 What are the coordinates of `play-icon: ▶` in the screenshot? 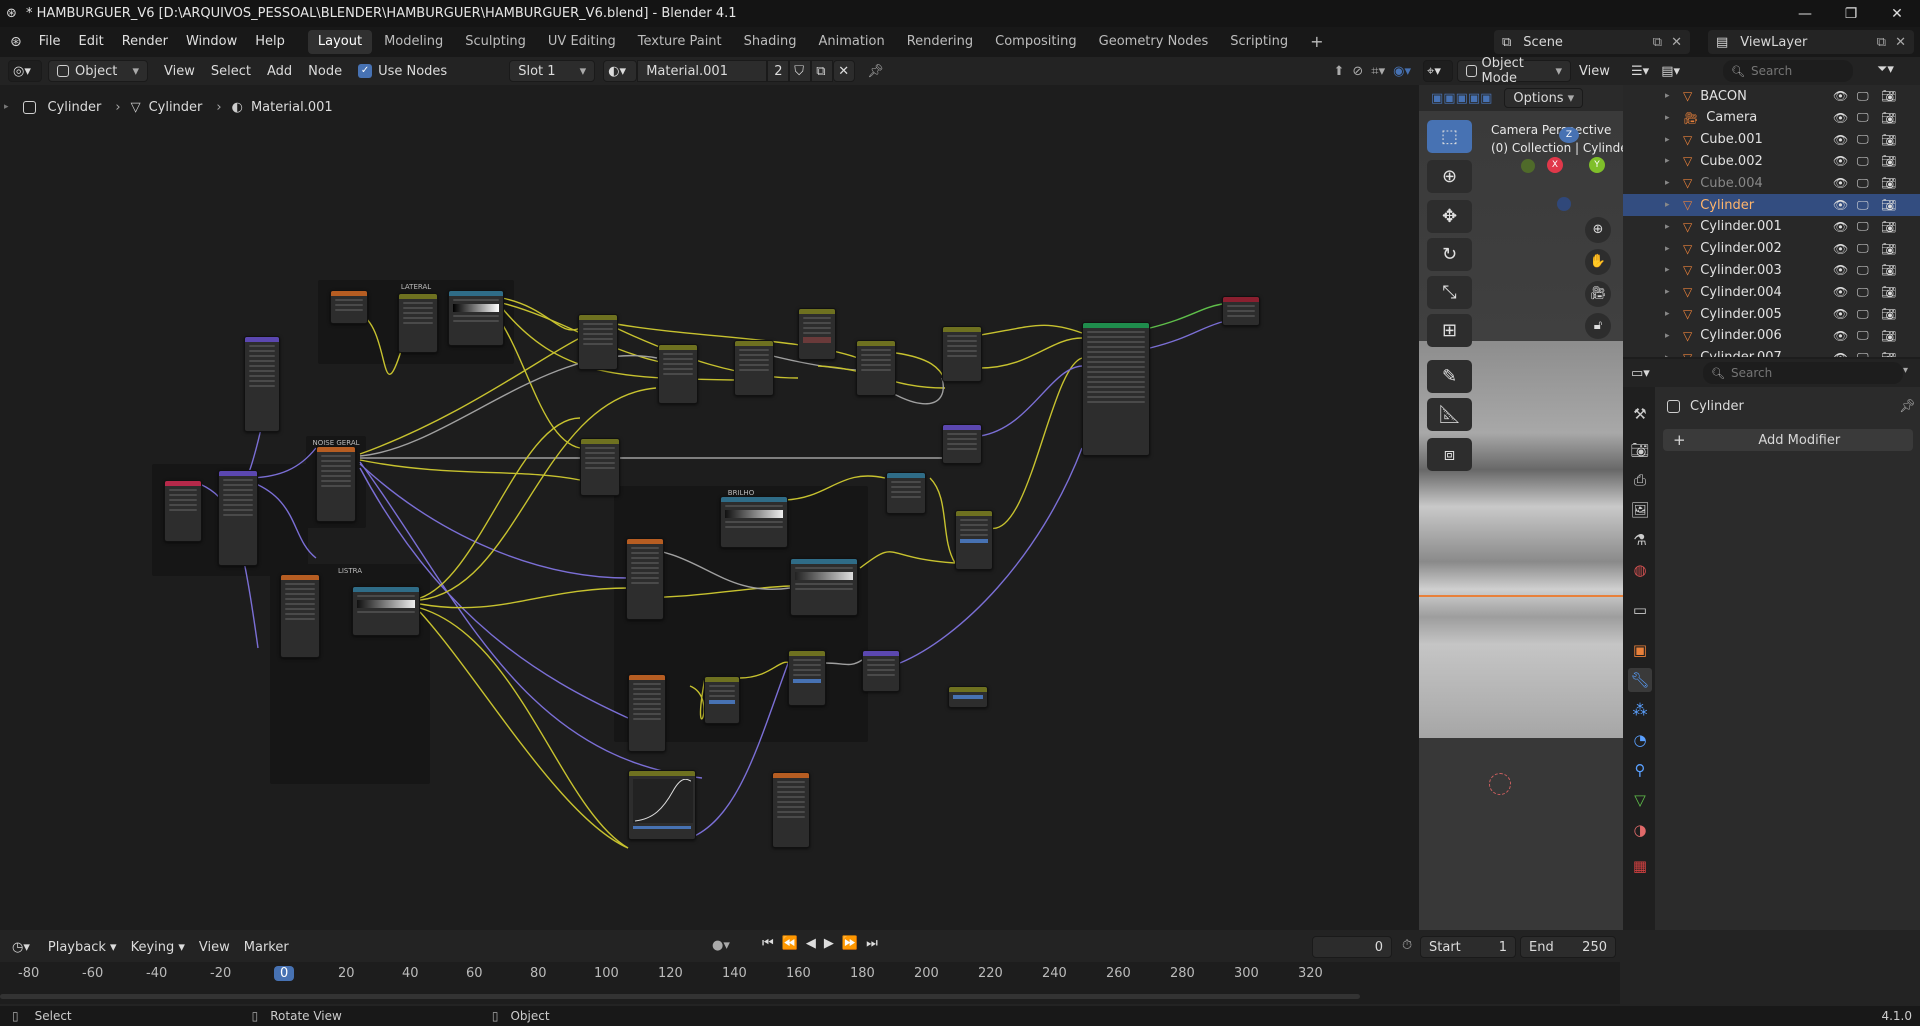 It's located at (829, 943).